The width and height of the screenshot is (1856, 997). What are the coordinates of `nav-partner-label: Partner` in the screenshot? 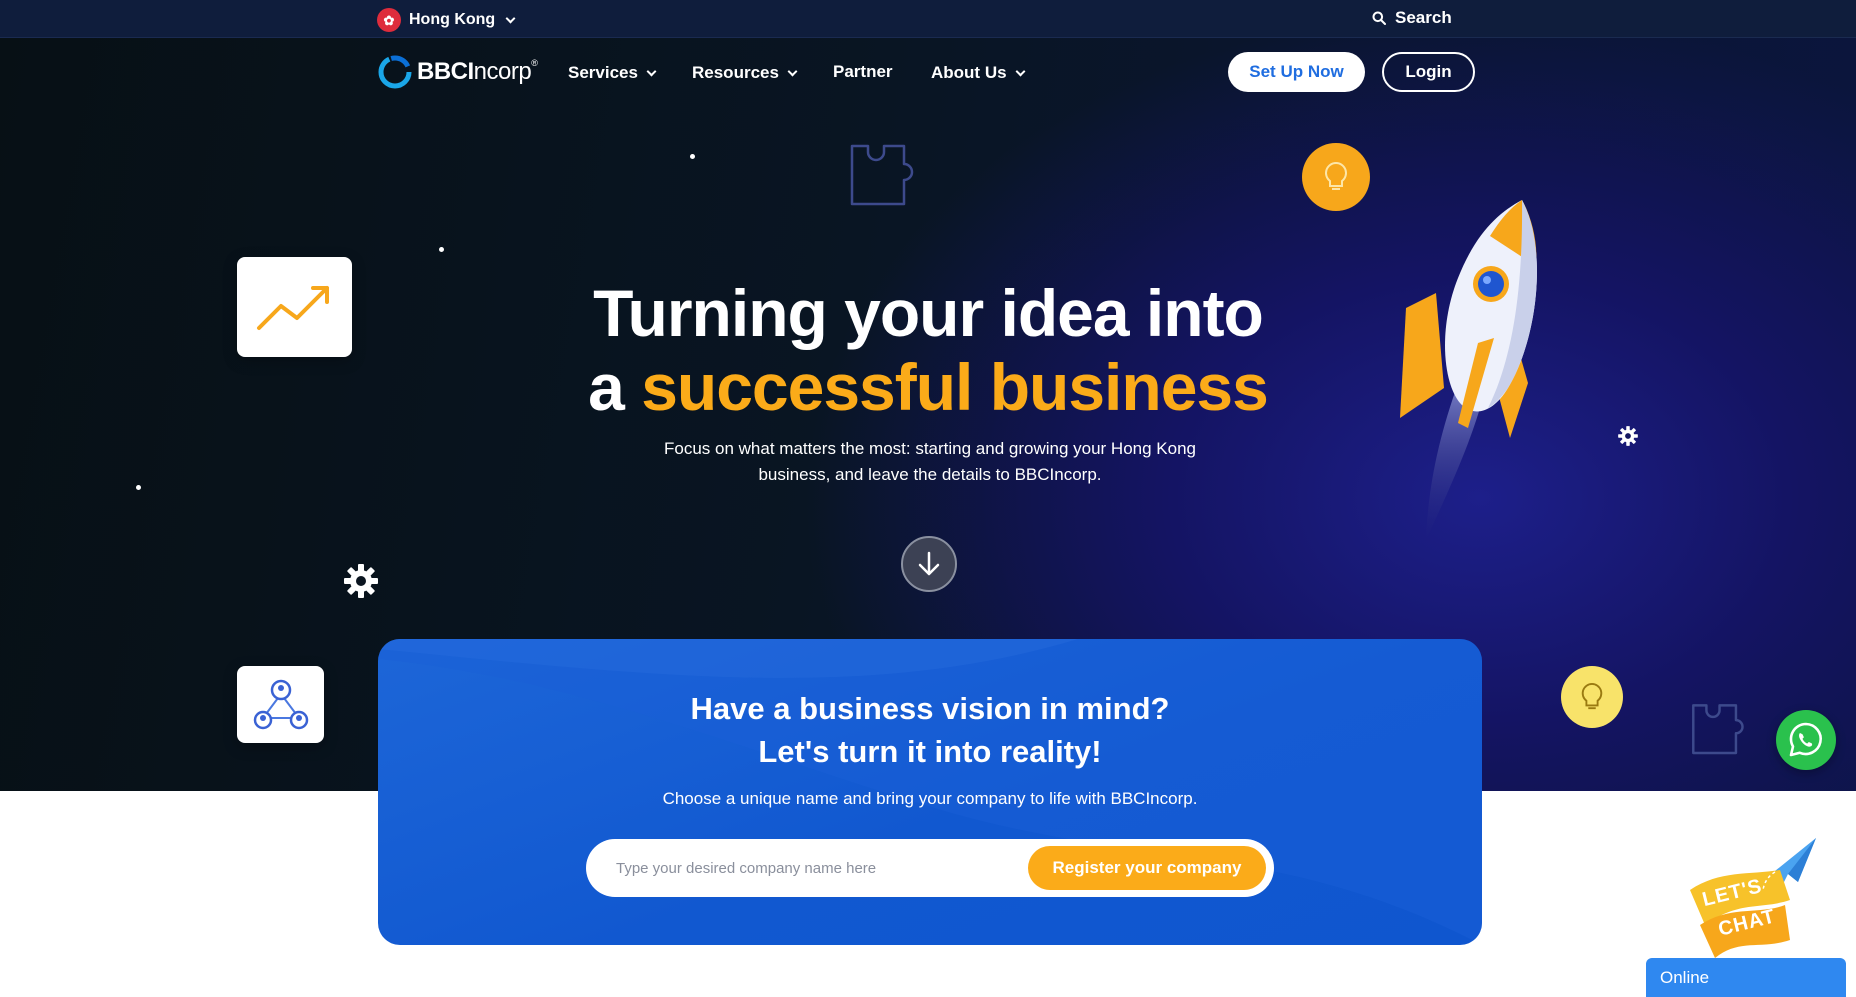 It's located at (863, 71).